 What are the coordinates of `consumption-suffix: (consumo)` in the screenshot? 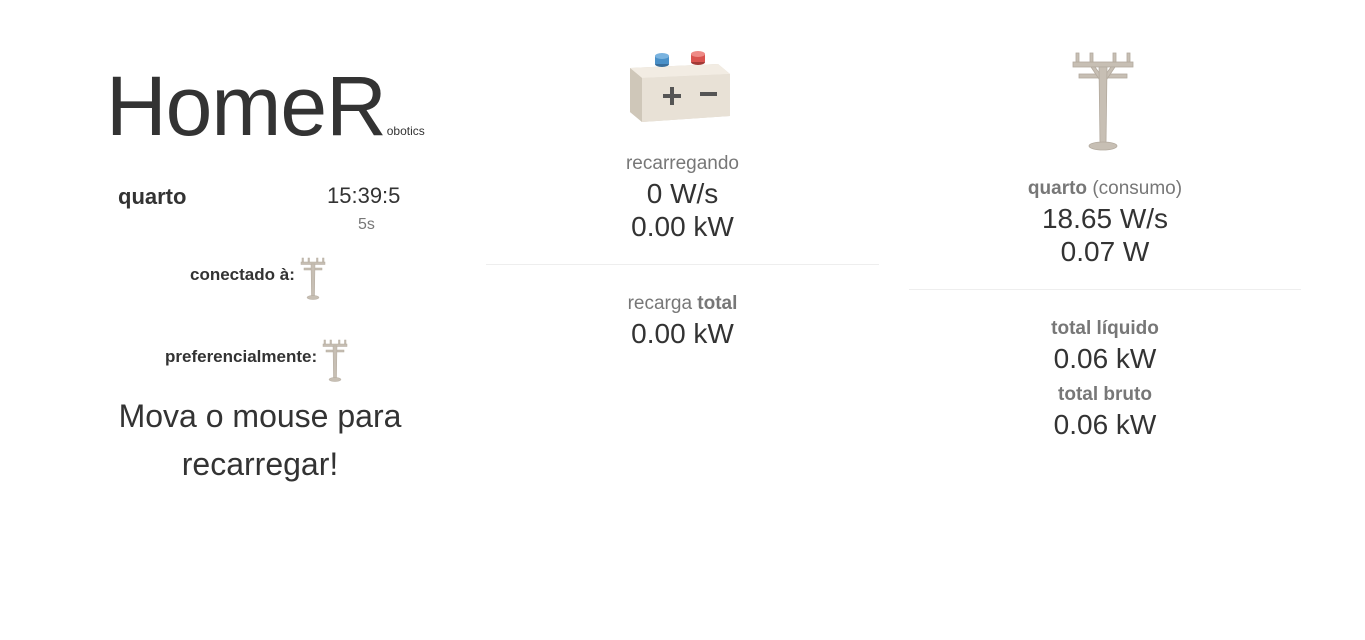 It's located at (1137, 188).